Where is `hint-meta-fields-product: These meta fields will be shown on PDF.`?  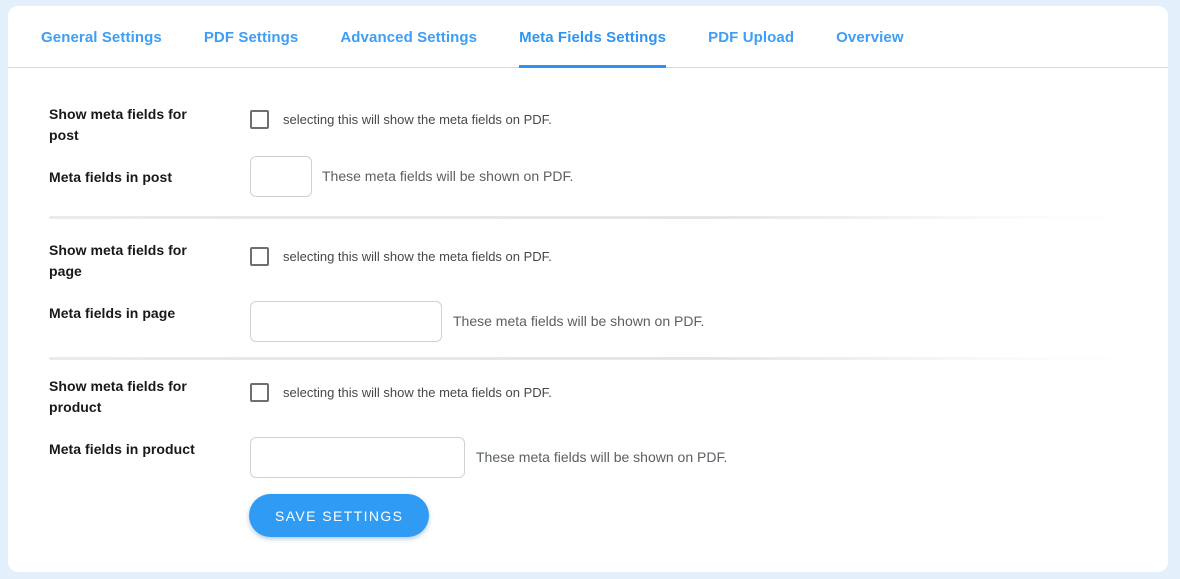
hint-meta-fields-product: These meta fields will be shown on PDF. is located at coordinates (602, 457).